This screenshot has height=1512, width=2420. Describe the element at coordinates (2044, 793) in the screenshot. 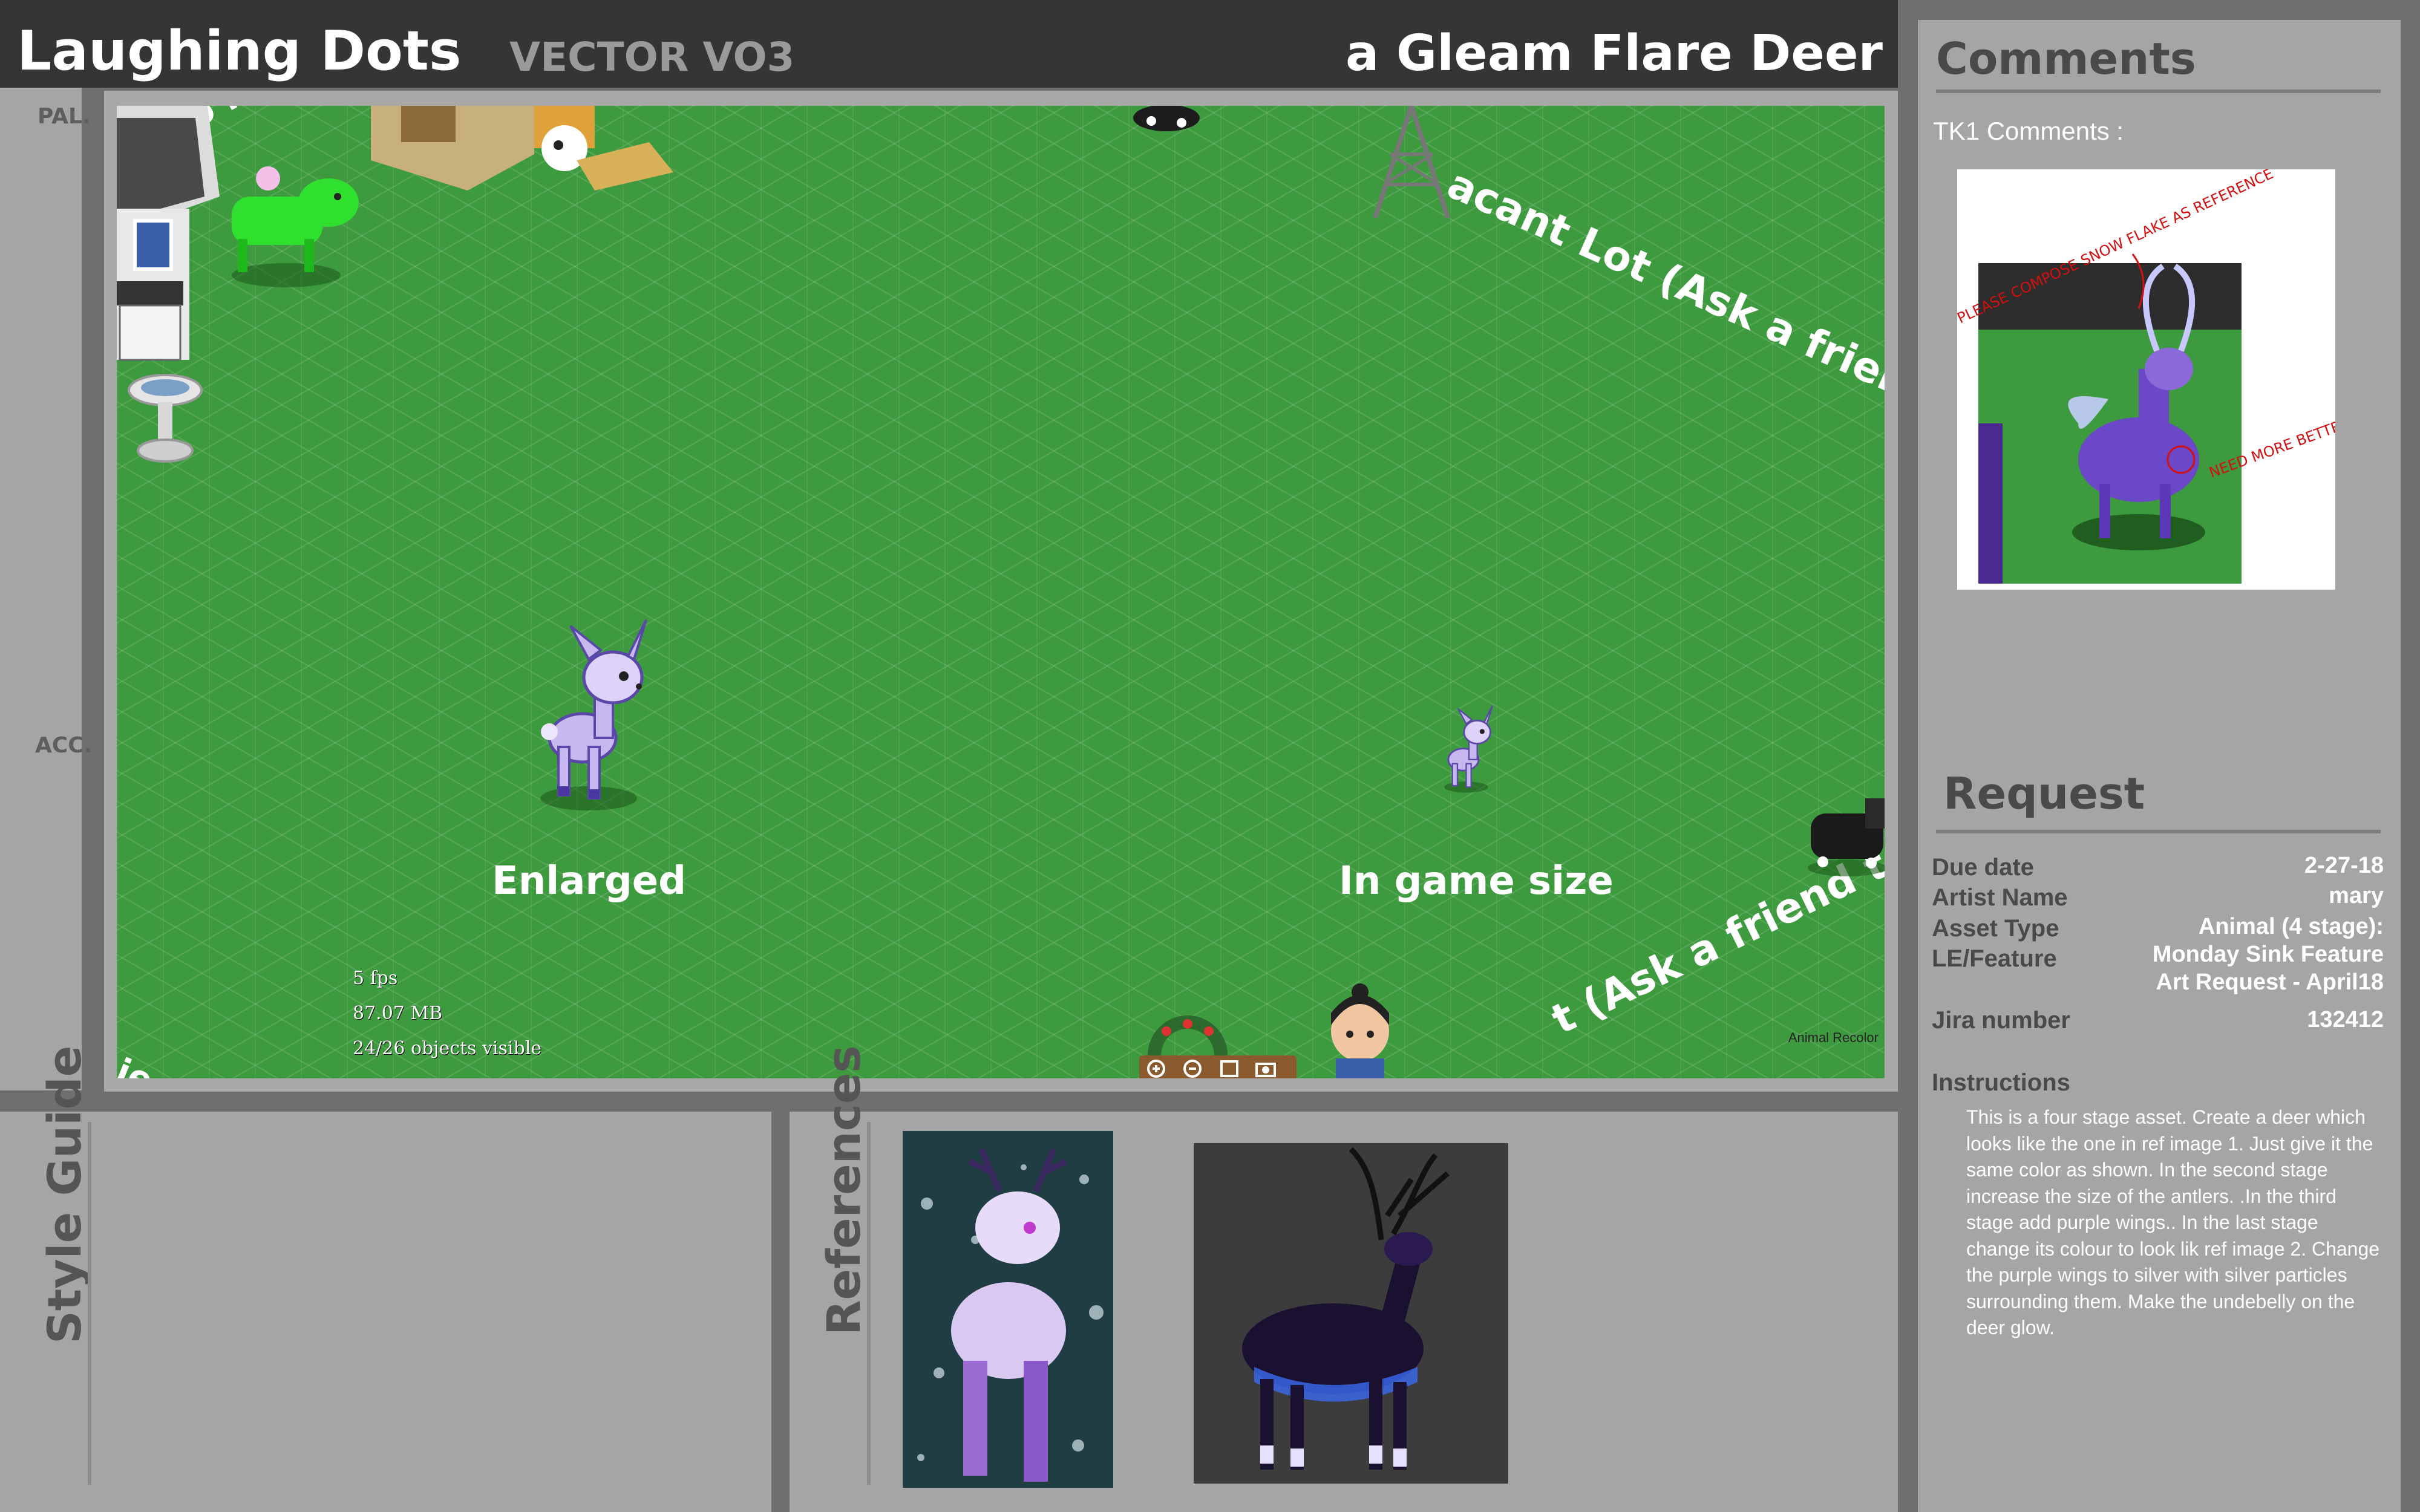

I see `request-heading: Request` at that location.